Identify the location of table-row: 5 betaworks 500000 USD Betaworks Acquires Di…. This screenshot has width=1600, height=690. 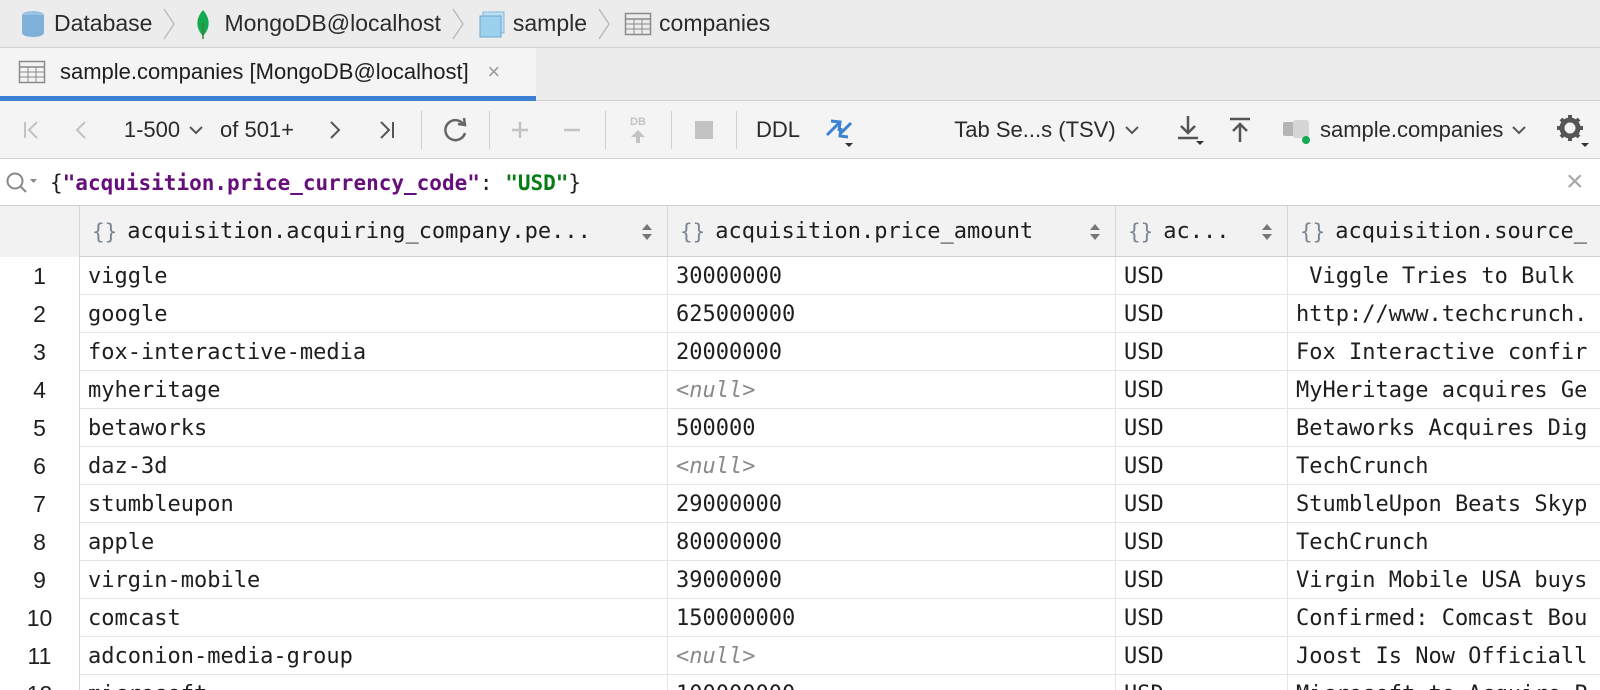
(800, 428).